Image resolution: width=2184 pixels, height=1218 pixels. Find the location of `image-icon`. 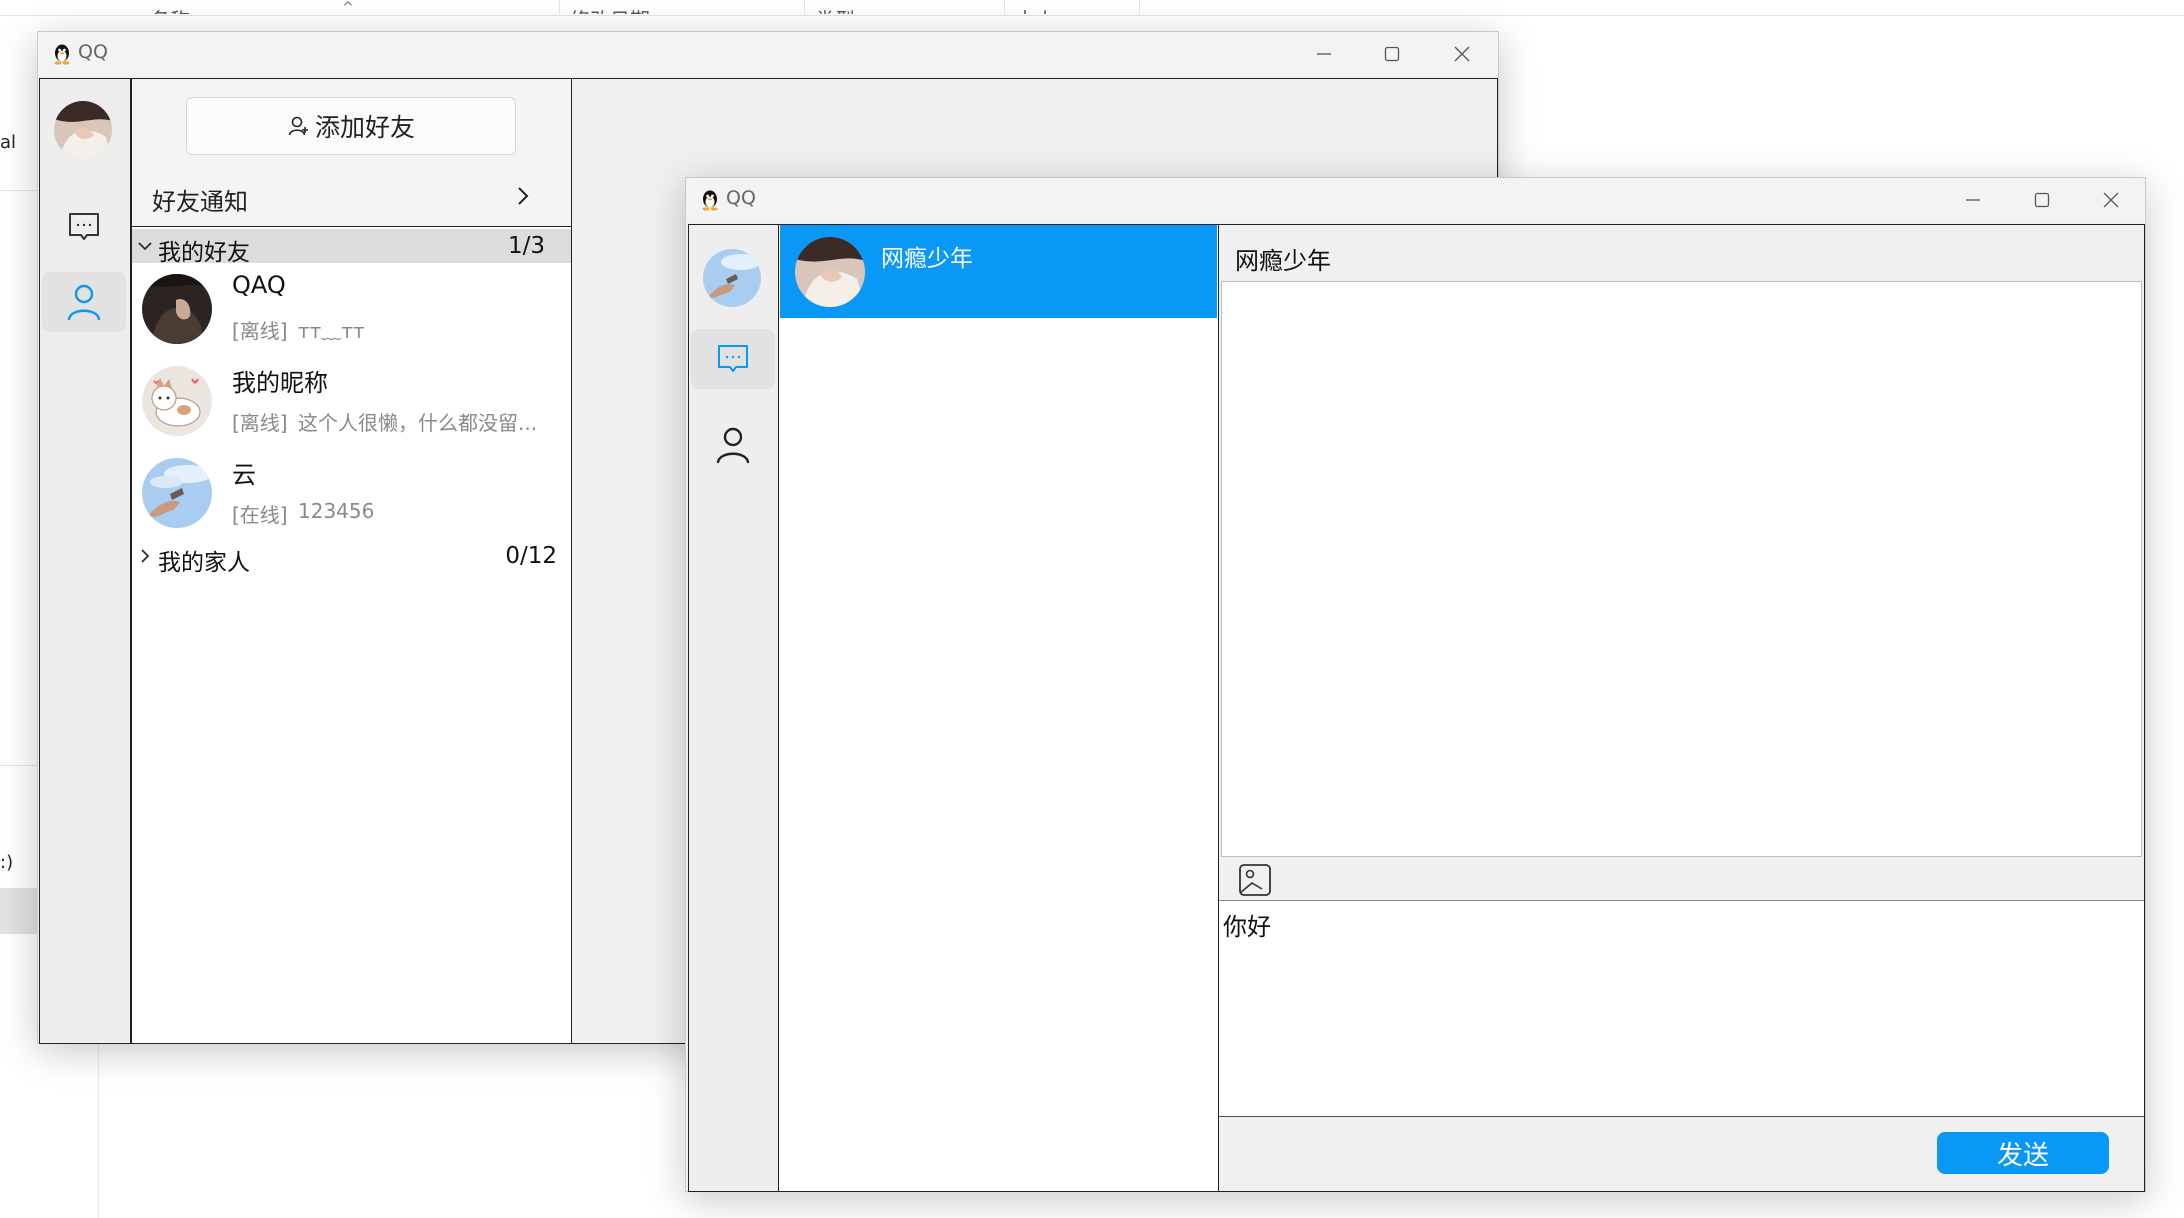

image-icon is located at coordinates (1255, 880).